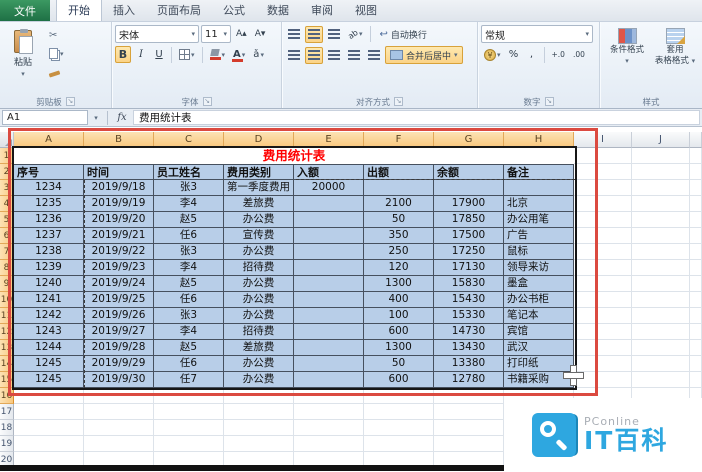 This screenshot has width=702, height=472. I want to click on data-cell-A11: 1242, so click(49, 316).